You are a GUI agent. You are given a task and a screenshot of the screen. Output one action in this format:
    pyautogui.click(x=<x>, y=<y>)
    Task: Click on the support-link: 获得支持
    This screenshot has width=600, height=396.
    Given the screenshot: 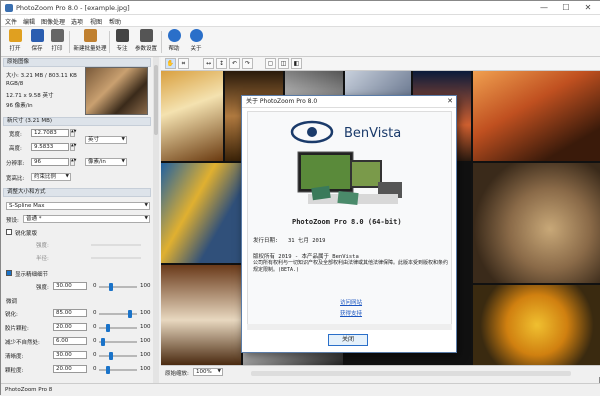 What is the action you would take?
    pyautogui.click(x=351, y=313)
    